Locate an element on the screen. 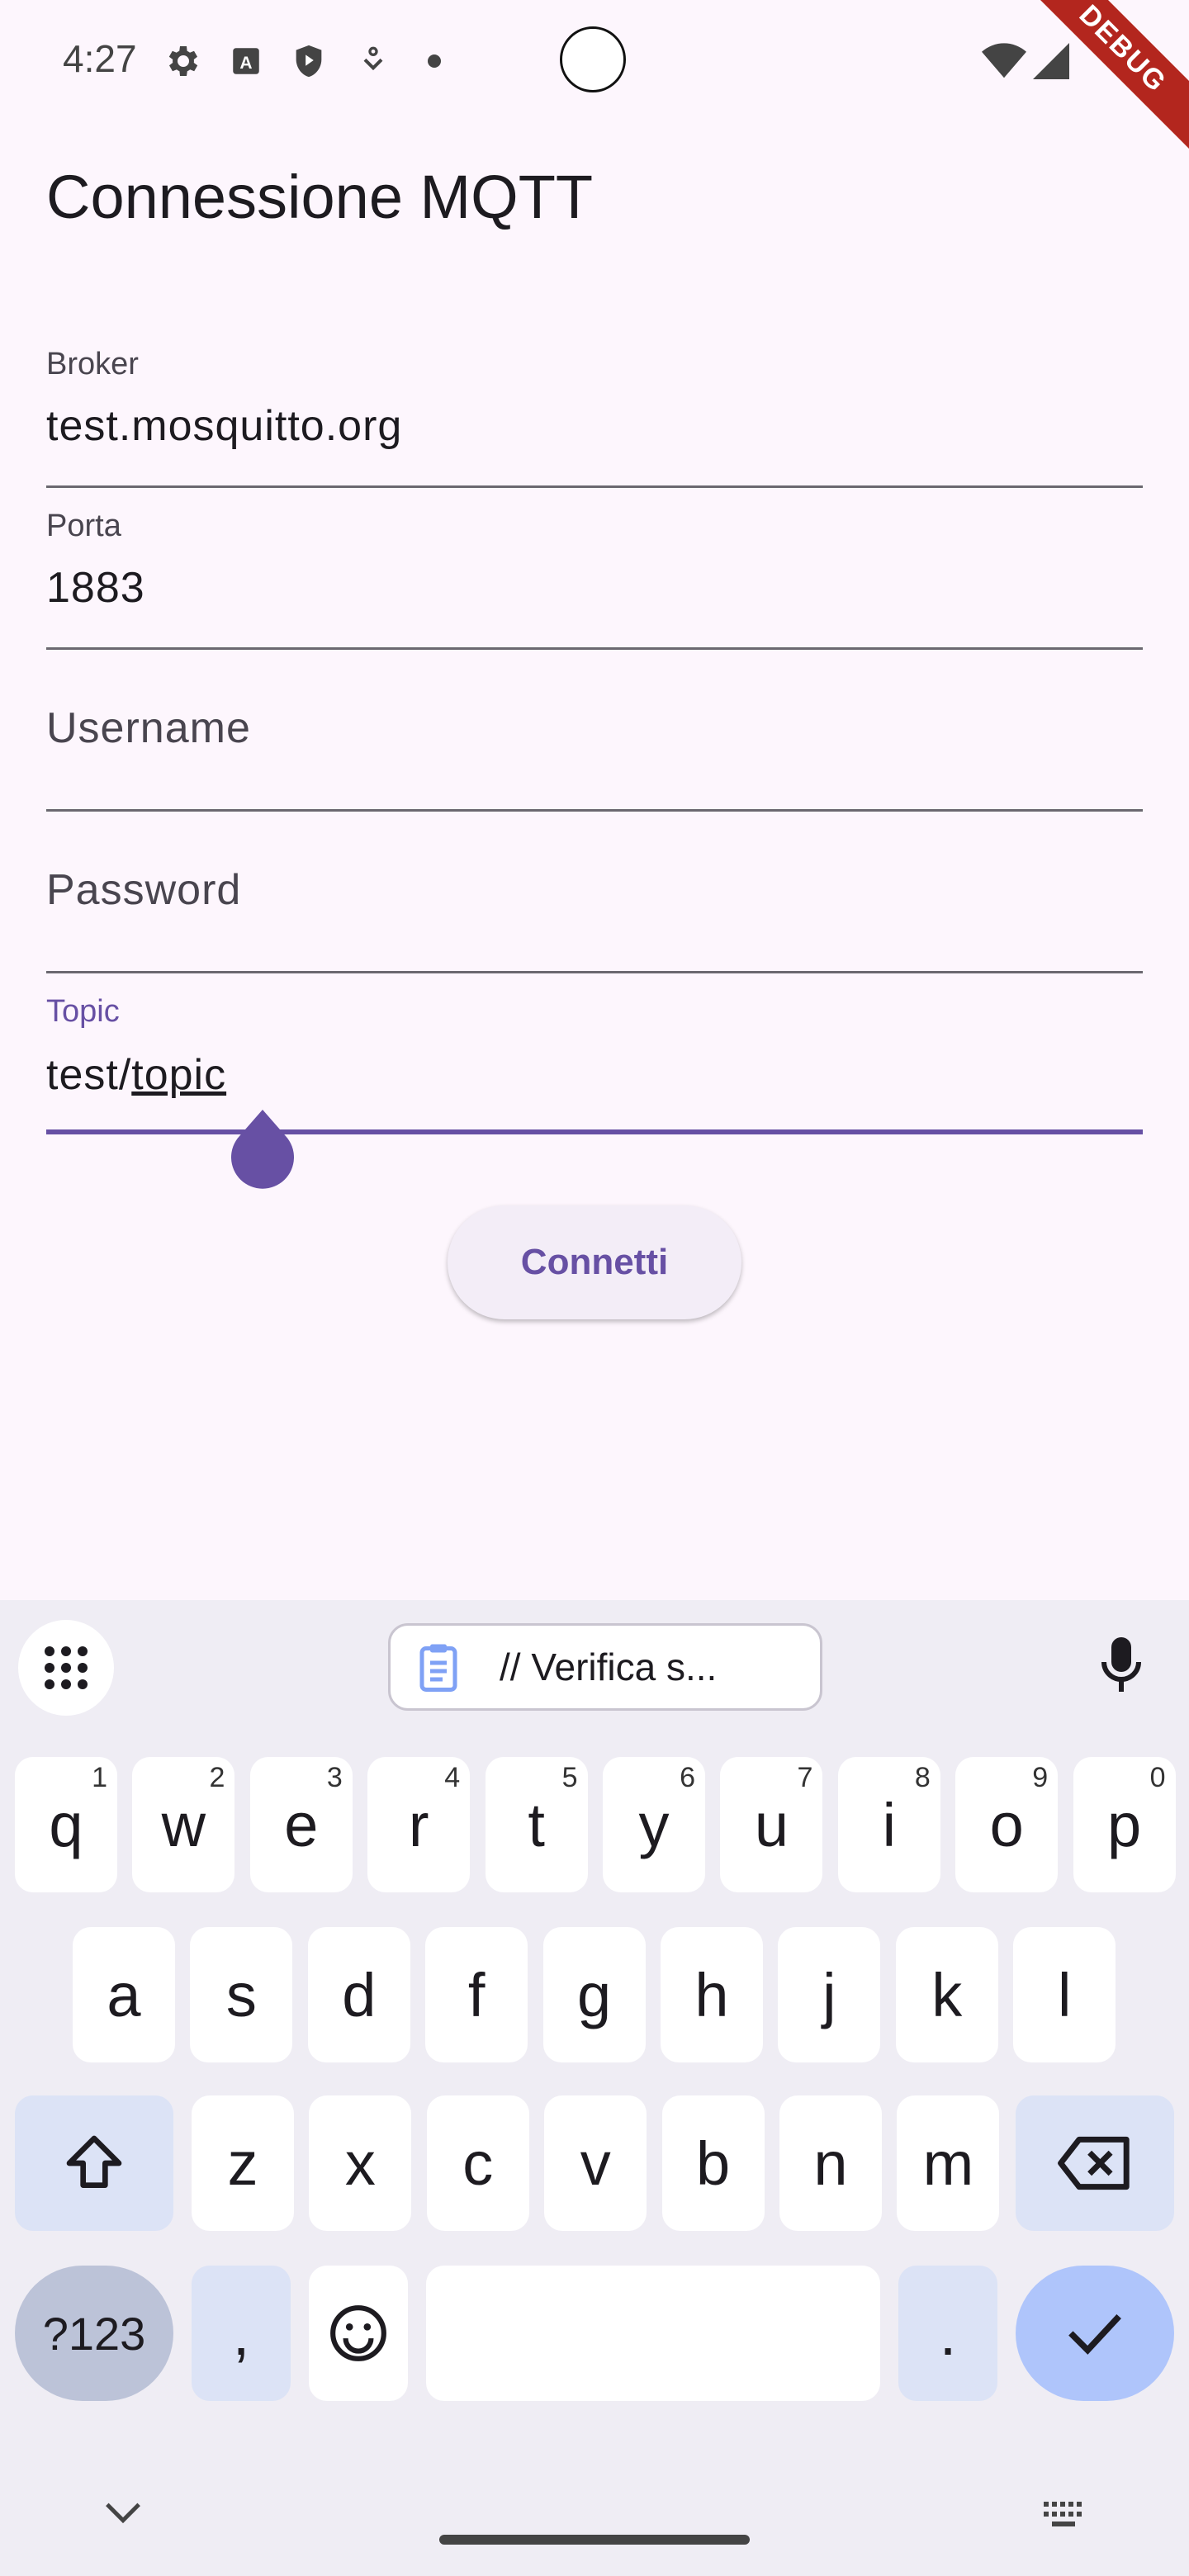  port-field: Porta 1883 is located at coordinates (594, 581).